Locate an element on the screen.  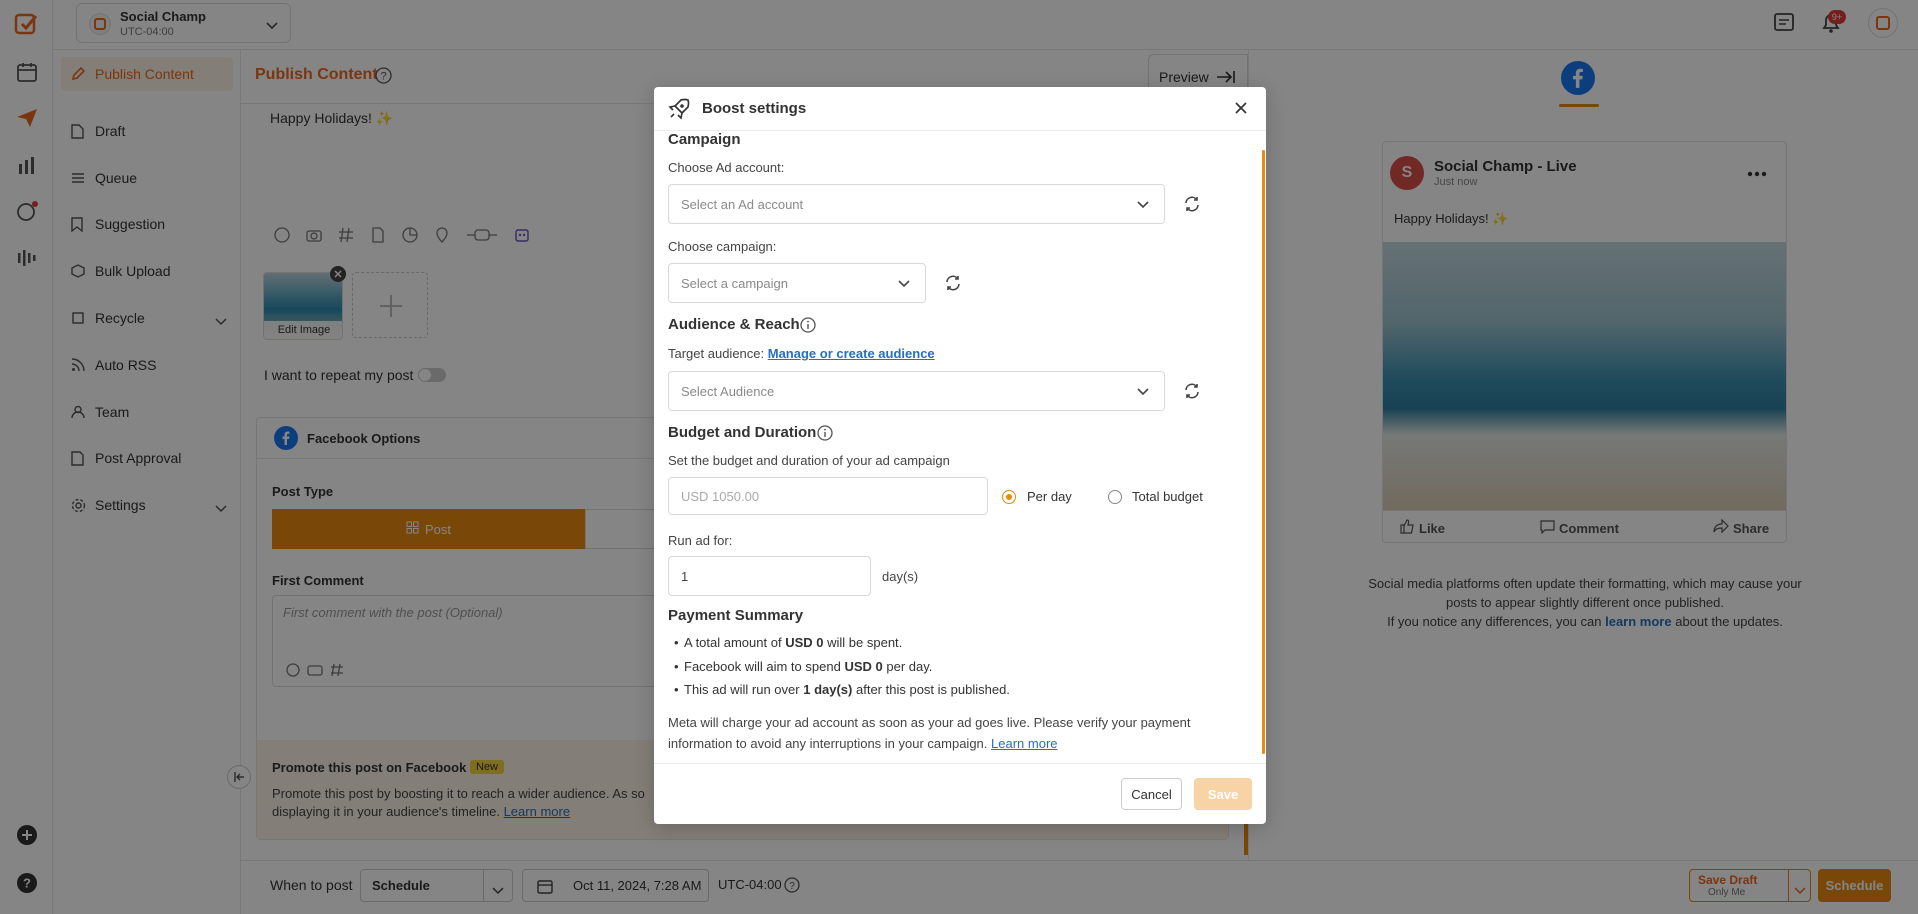
audience-placeholder: Select Audience is located at coordinates (728, 391).